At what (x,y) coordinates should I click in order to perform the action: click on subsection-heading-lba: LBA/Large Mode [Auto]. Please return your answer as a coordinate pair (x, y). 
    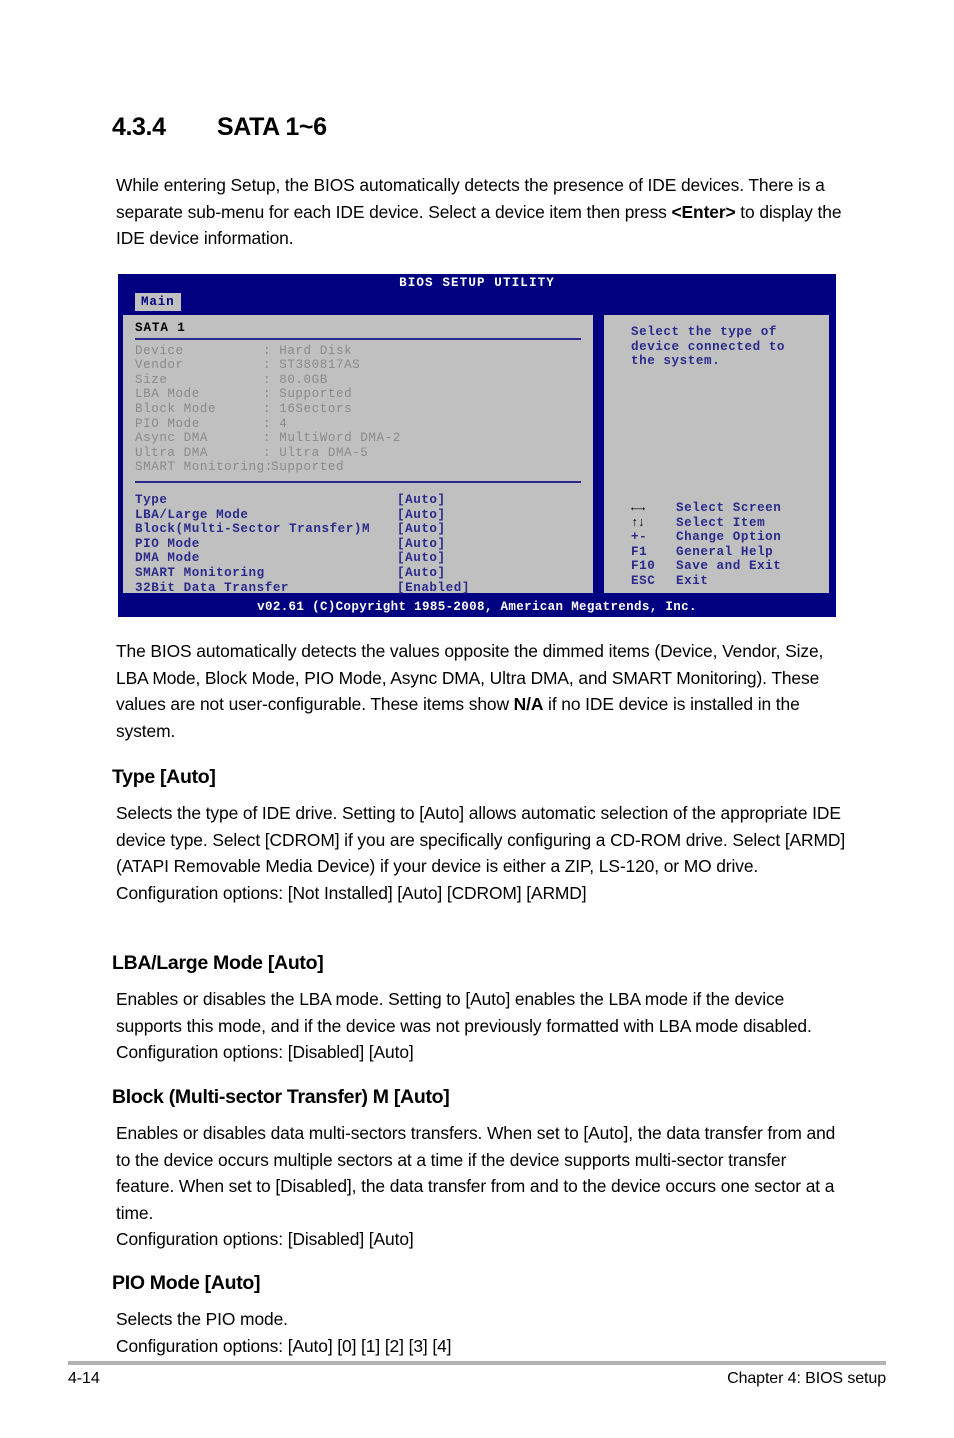
    Looking at the image, I should click on (218, 963).